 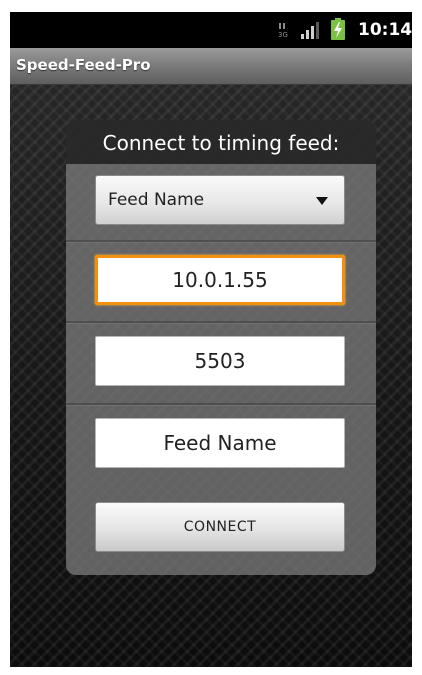 I want to click on connect-button: CONNECT, so click(x=220, y=527).